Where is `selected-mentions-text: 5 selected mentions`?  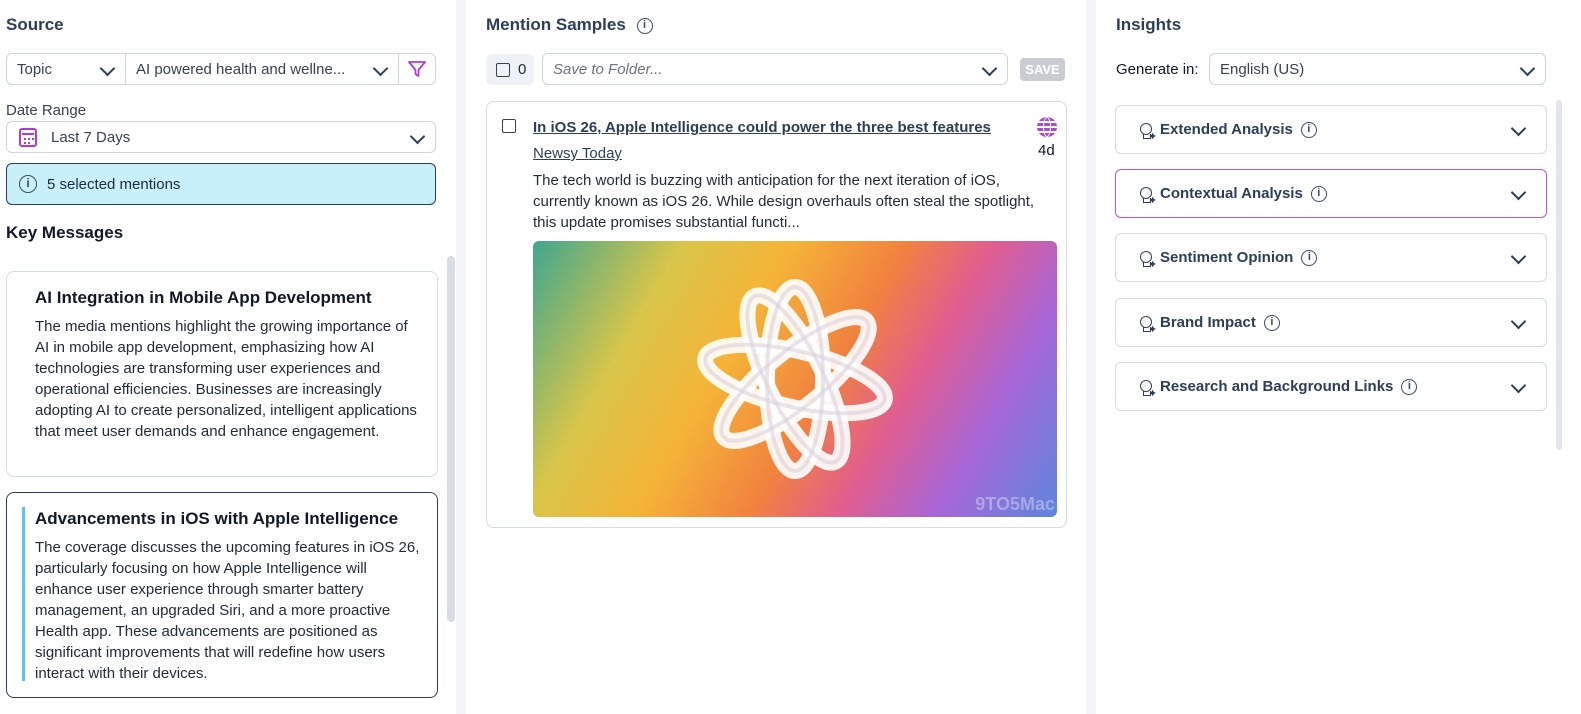
selected-mentions-text: 5 selected mentions is located at coordinates (114, 184).